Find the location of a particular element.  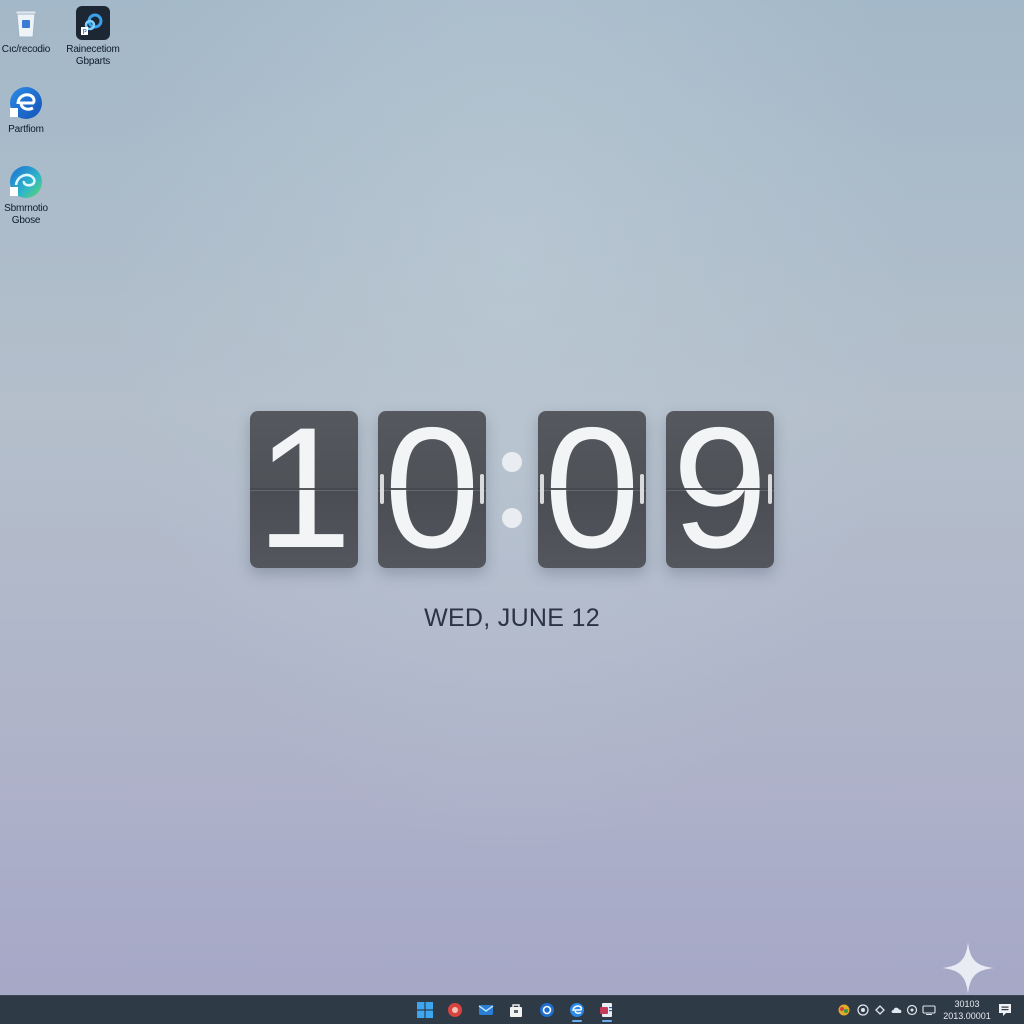

desktop-icon-settings-app: P Rainecetiom Gbparts is located at coordinates (93, 37).